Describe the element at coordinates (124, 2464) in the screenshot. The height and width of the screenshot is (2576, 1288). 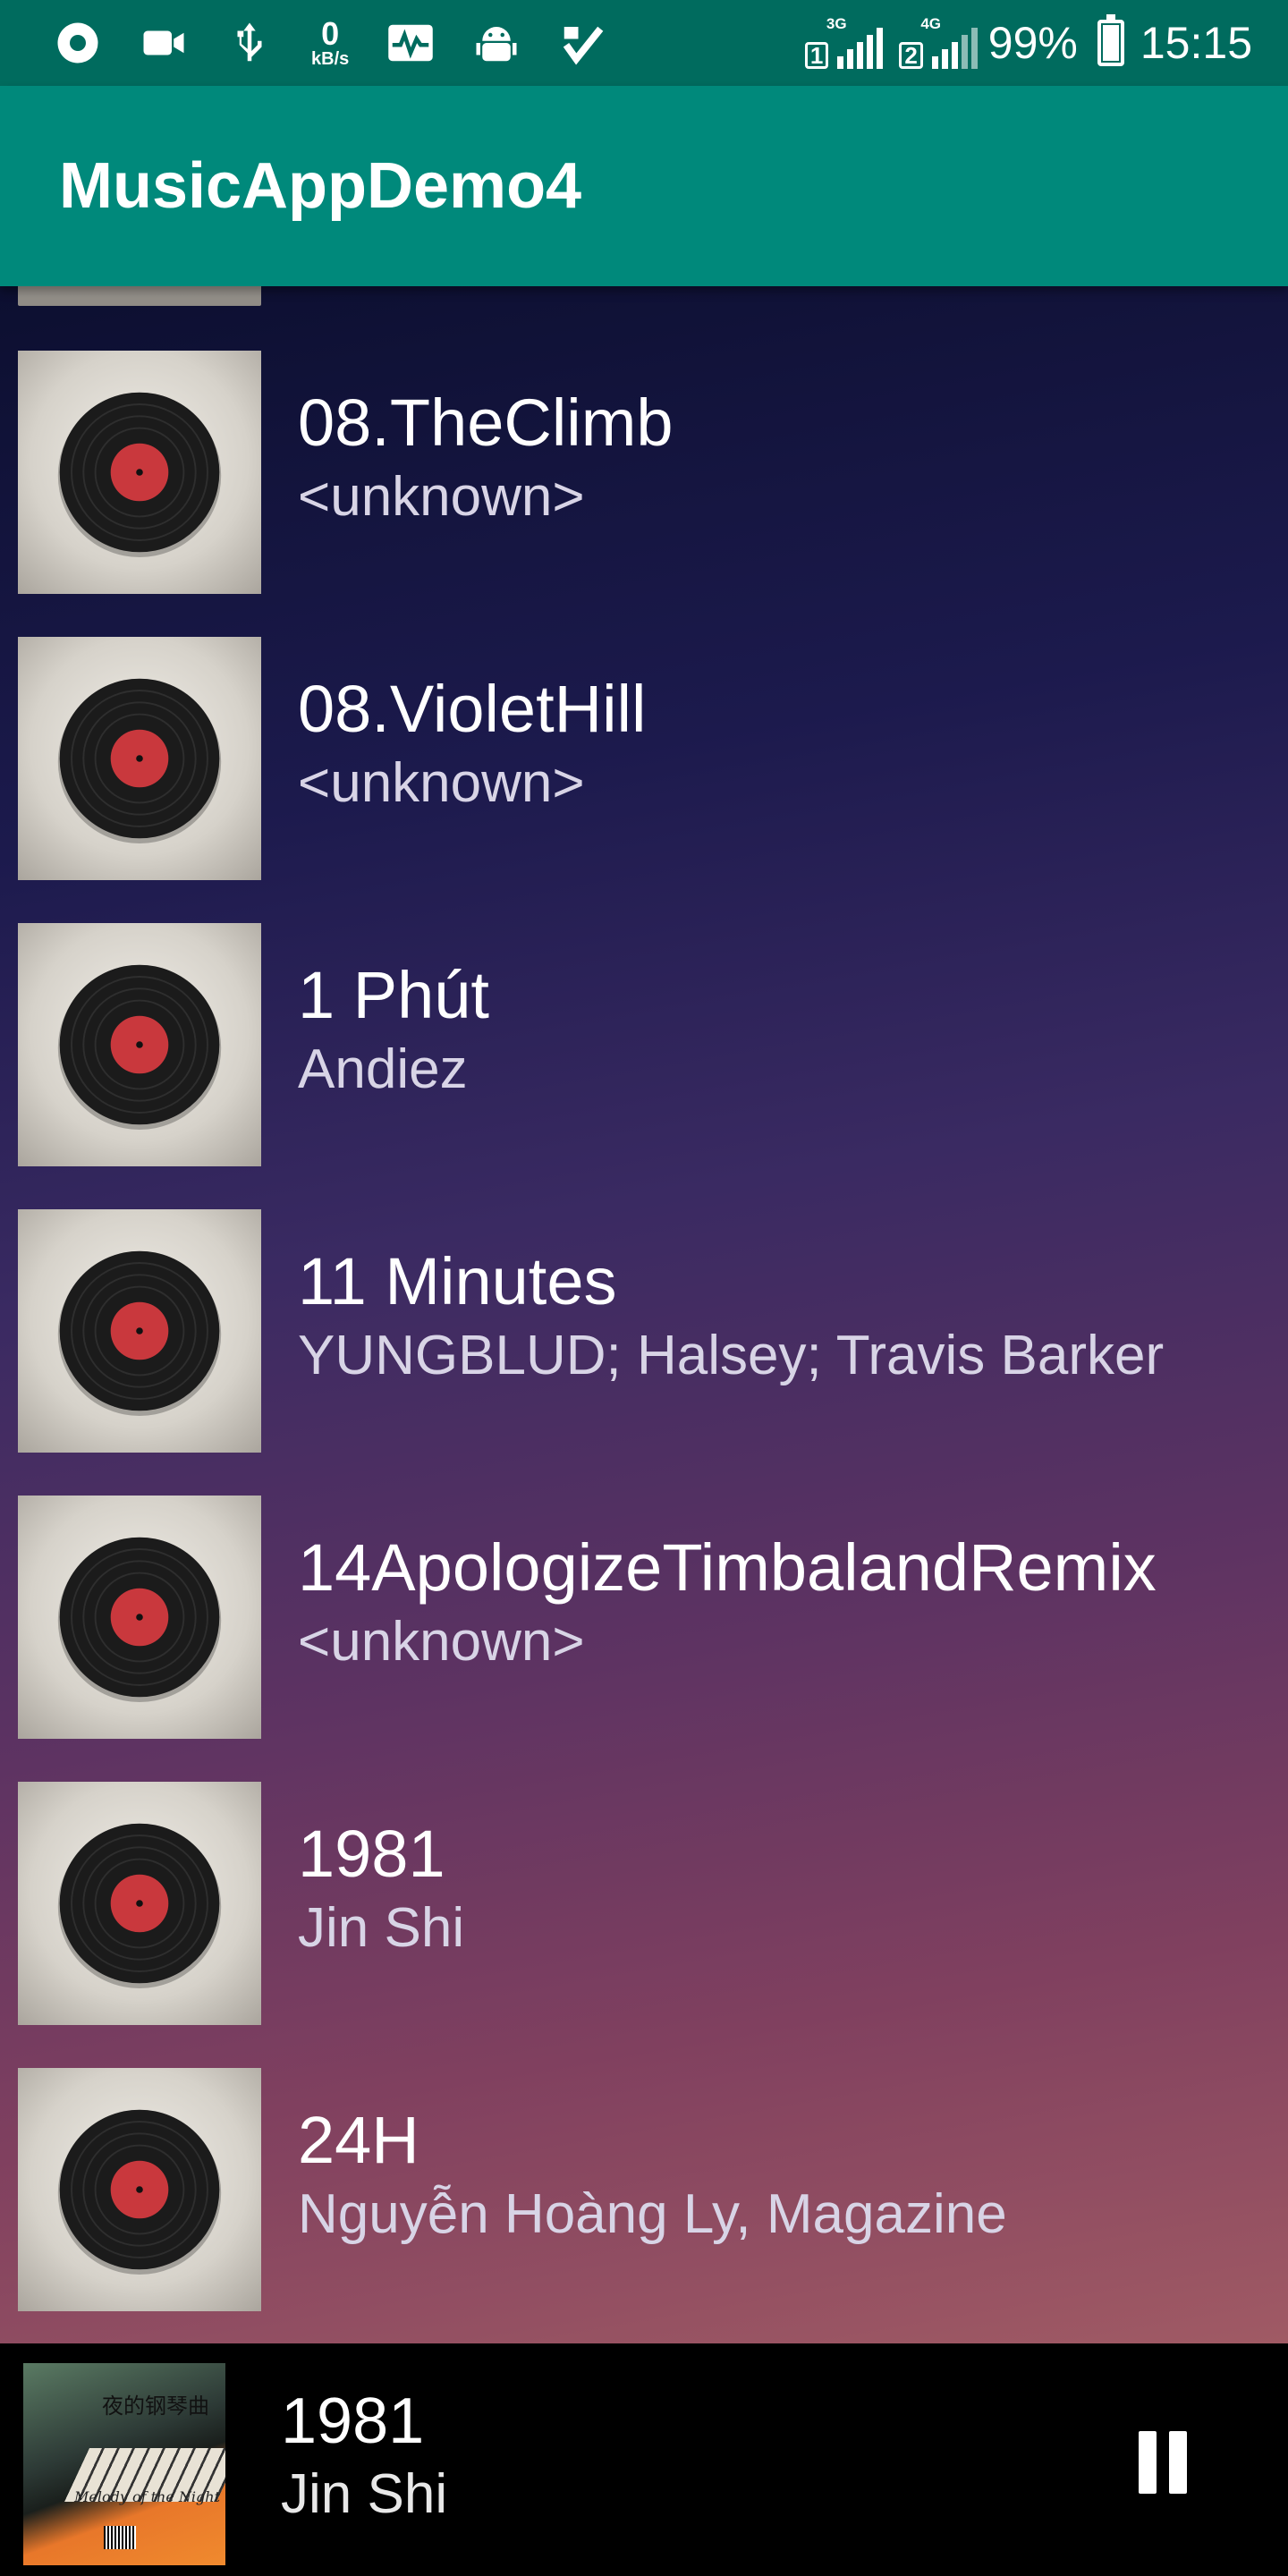
I see `now-playing-album-art: 夜的钢琴曲 Melody of the Night` at that location.